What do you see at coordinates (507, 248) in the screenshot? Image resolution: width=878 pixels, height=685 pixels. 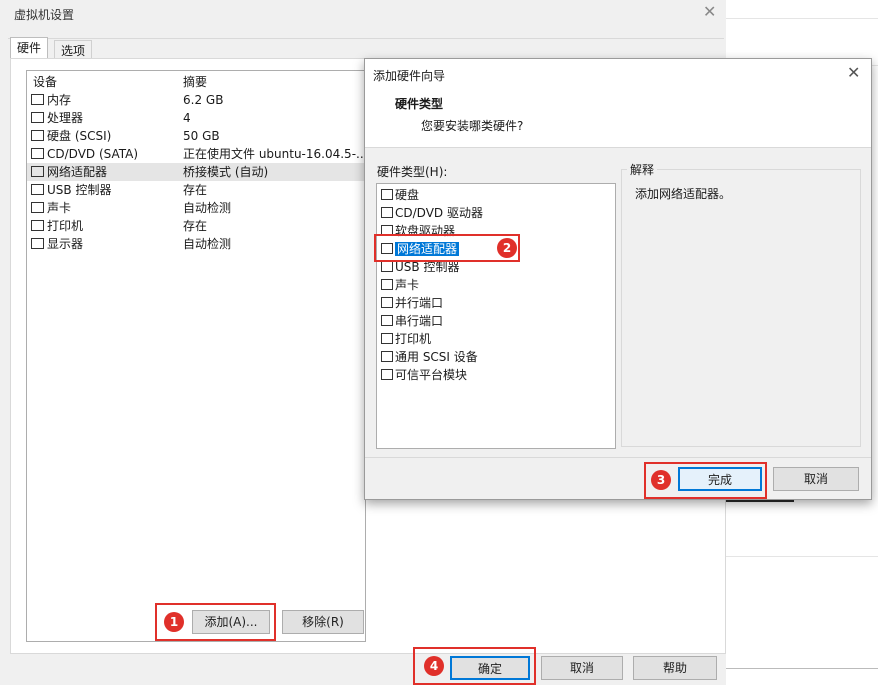 I see `callout-badge-2: 2` at bounding box center [507, 248].